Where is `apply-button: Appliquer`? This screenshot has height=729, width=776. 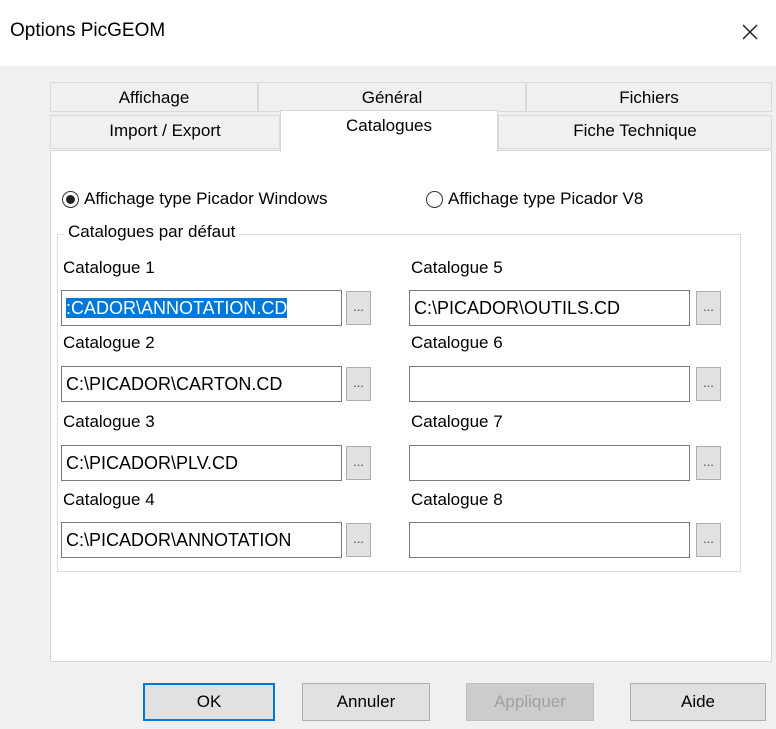 apply-button: Appliquer is located at coordinates (530, 702).